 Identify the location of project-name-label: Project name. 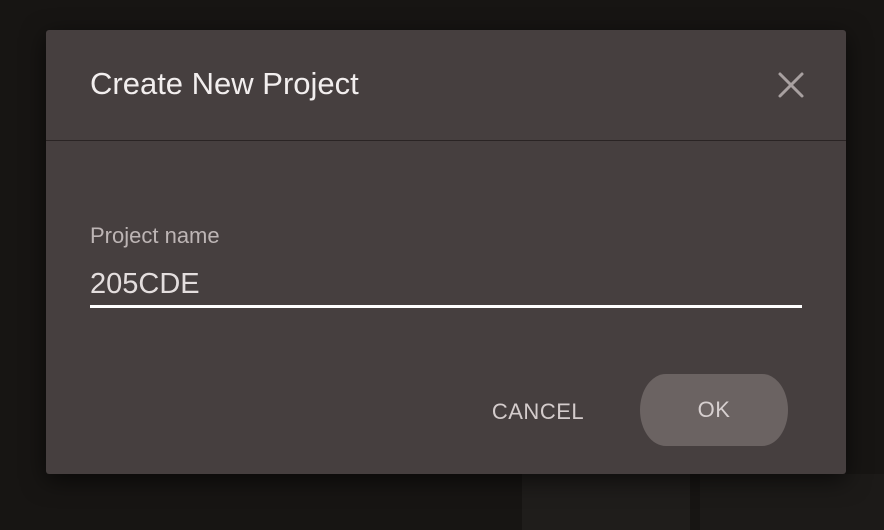
(155, 235).